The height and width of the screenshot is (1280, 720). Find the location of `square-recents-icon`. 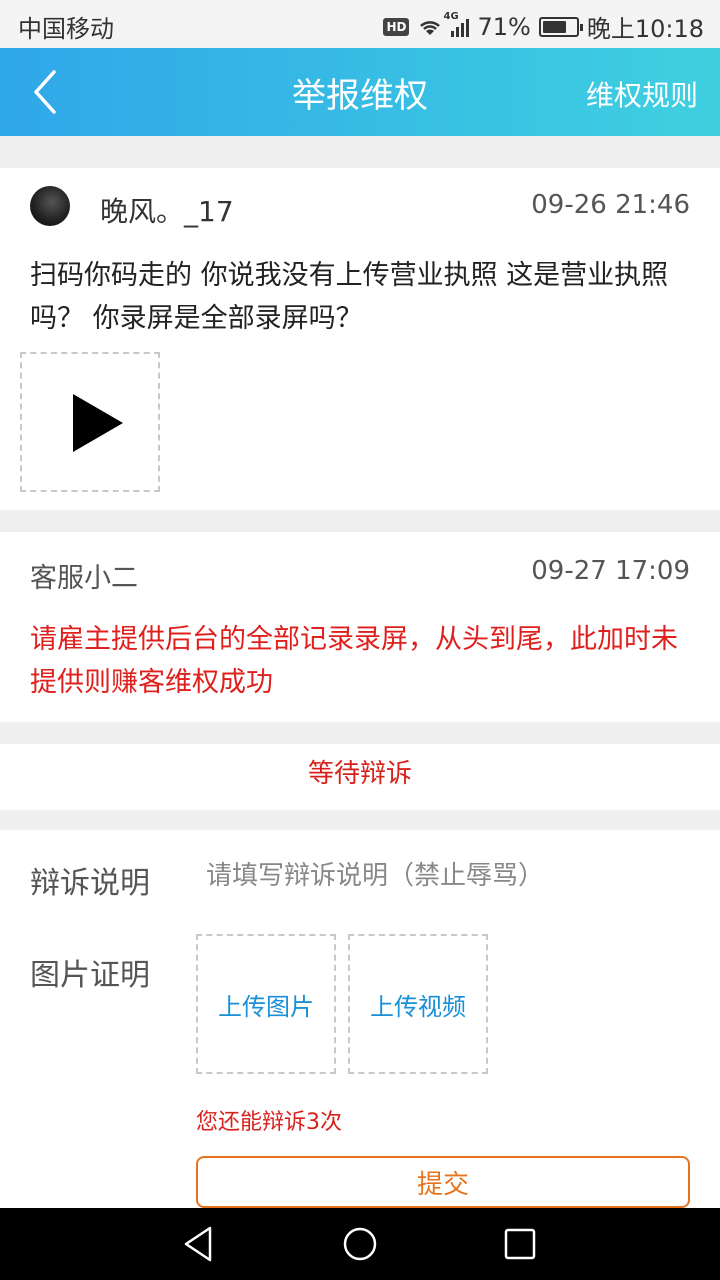

square-recents-icon is located at coordinates (520, 1244).